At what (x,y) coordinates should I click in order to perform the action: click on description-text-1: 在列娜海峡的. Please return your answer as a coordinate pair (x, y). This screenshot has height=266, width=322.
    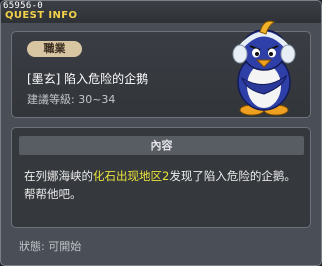
    Looking at the image, I should click on (58, 176).